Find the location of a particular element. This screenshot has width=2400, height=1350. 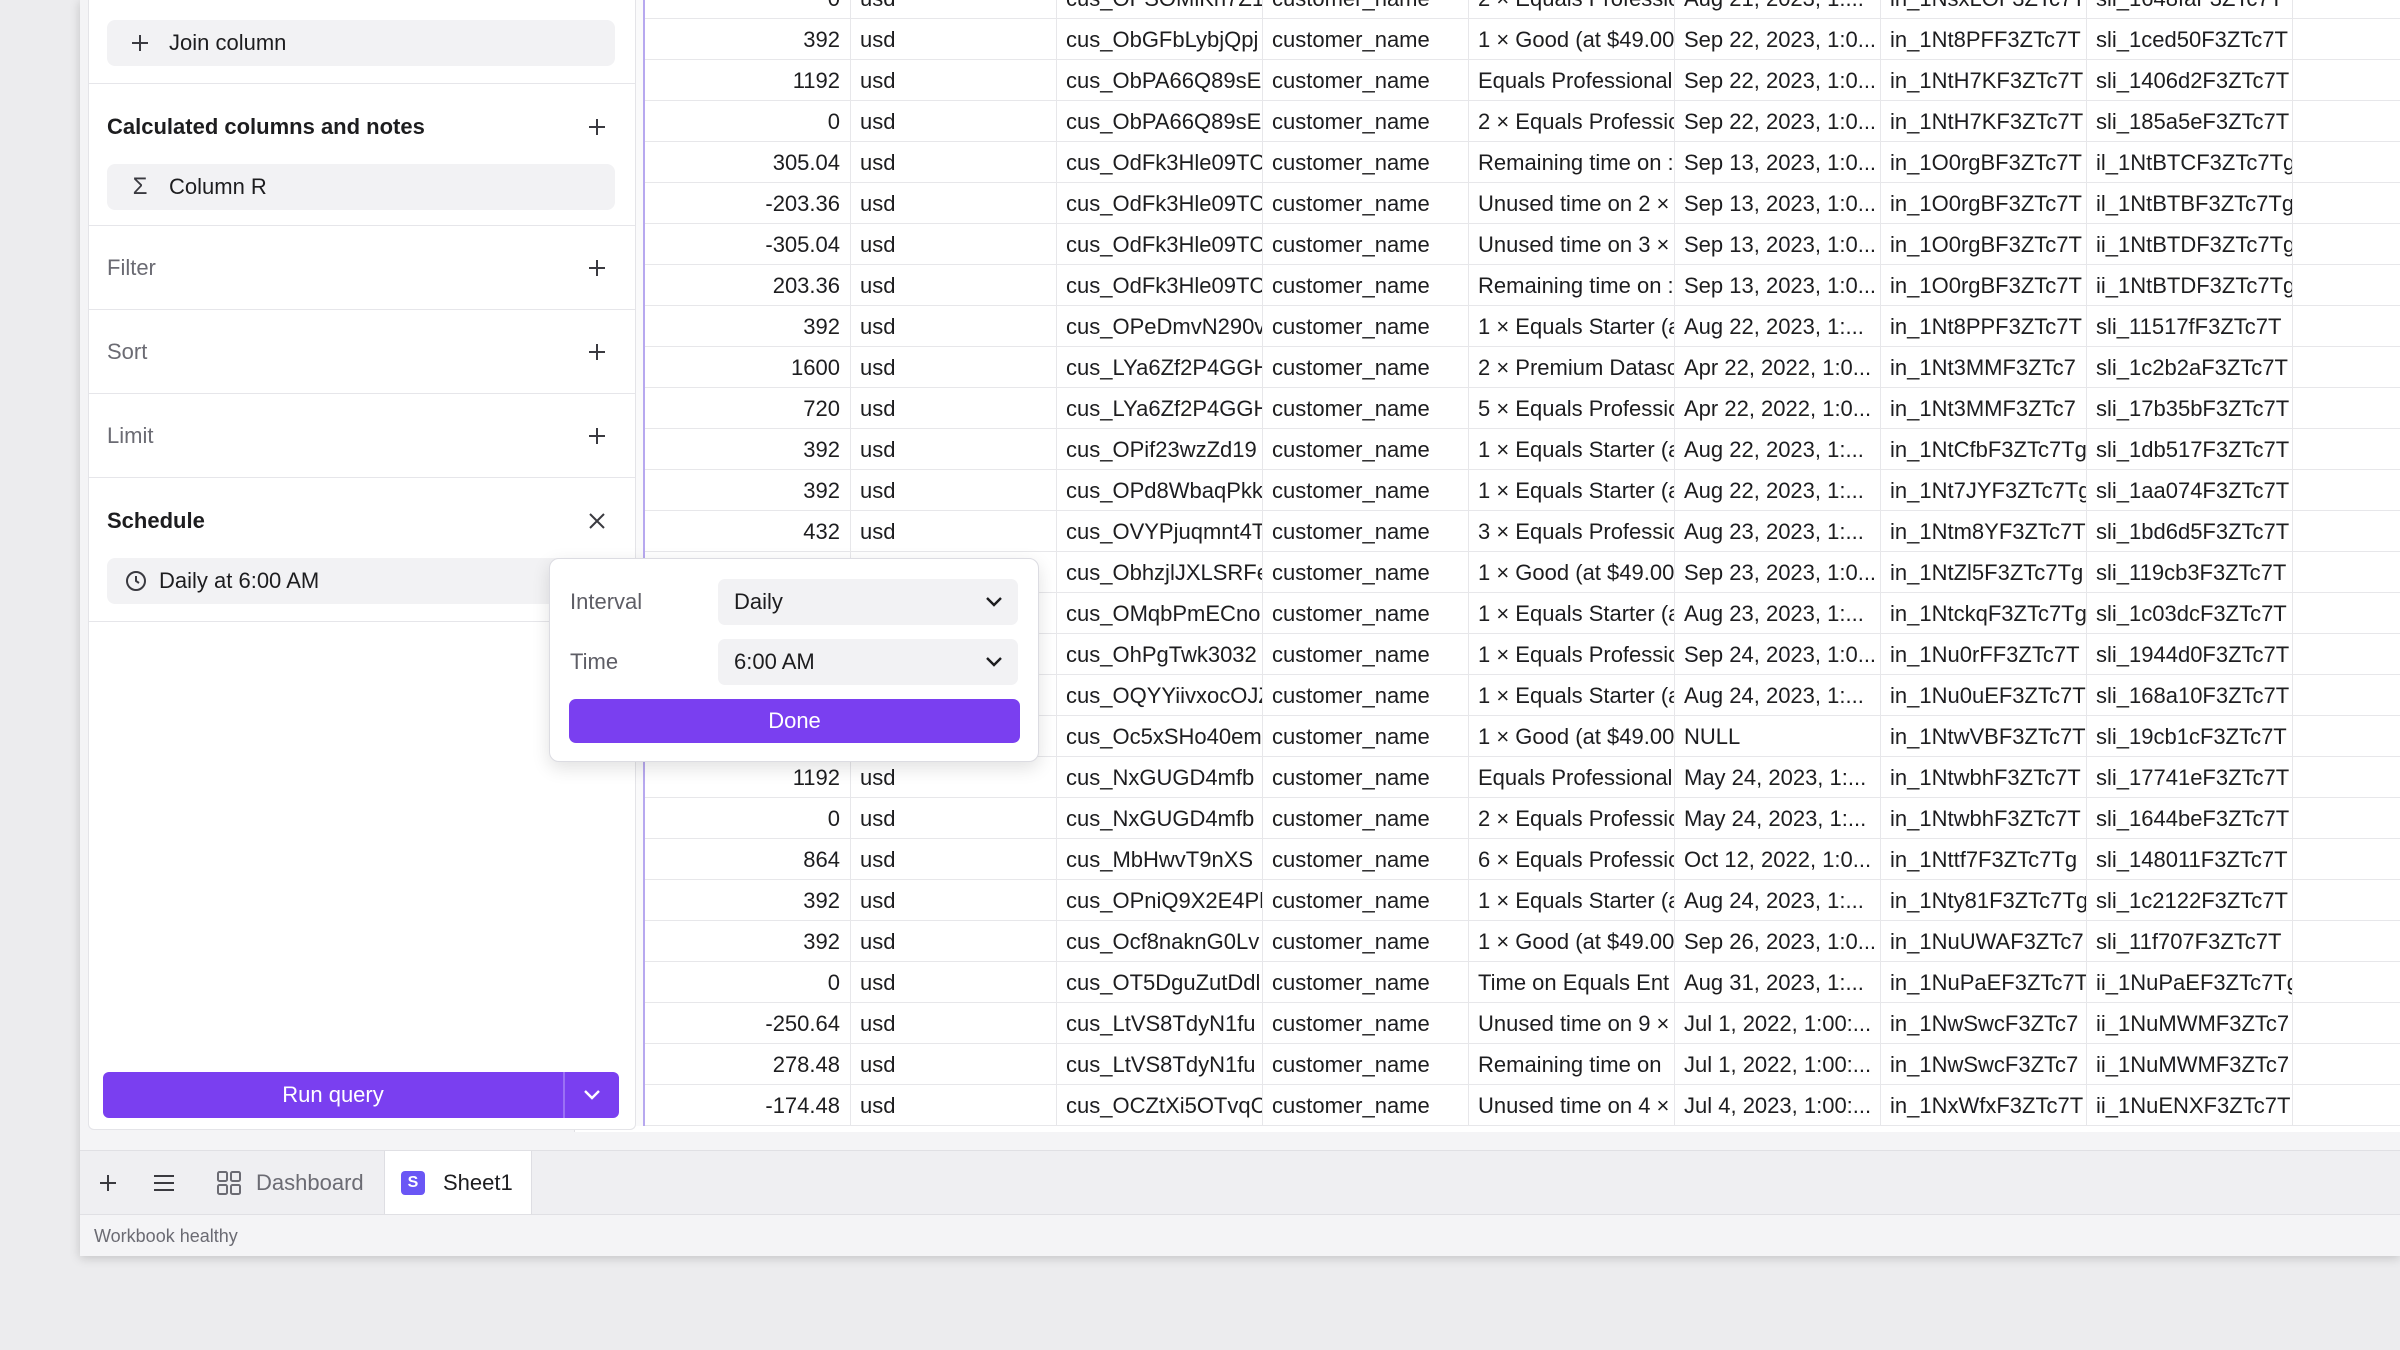

line-item-id-cell: sli_11517fF3ZTc7T is located at coordinates (2190, 326).